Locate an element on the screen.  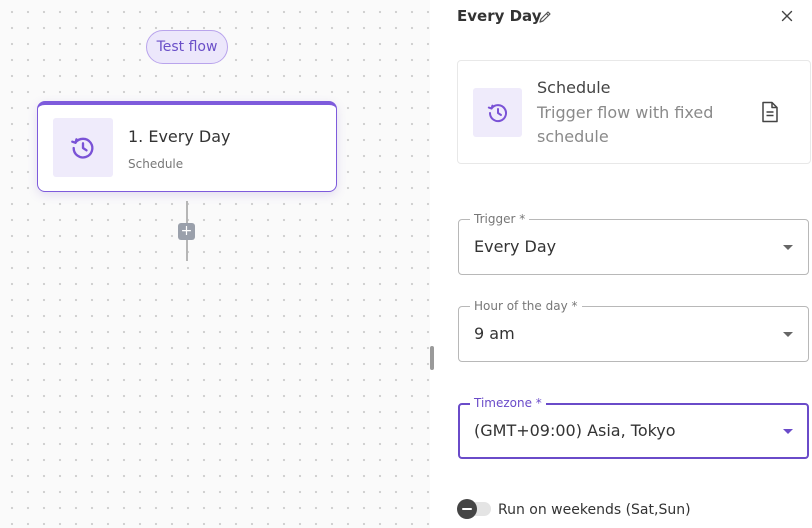
panel-title: Every Day is located at coordinates (499, 16).